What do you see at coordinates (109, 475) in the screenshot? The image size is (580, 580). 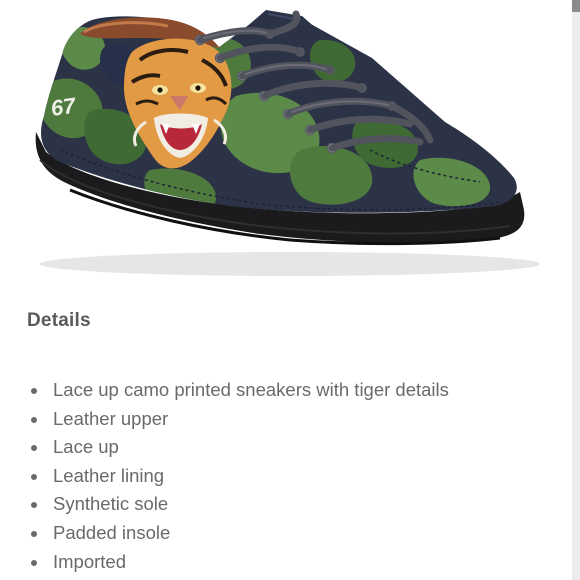 I see `list-item-text: Leather lining` at bounding box center [109, 475].